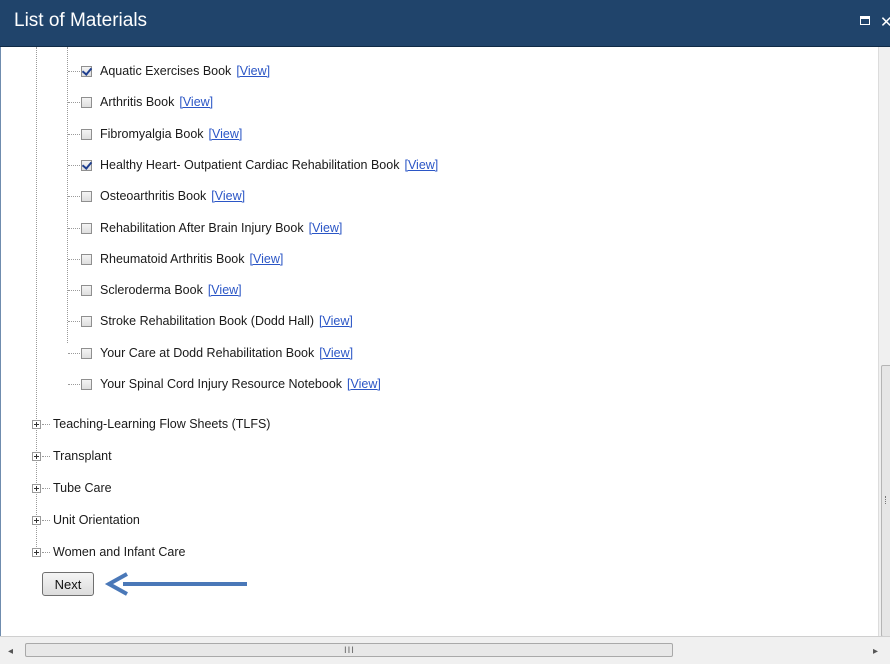  Describe the element at coordinates (81, 20) in the screenshot. I see `dialog-title: List of Materials` at that location.